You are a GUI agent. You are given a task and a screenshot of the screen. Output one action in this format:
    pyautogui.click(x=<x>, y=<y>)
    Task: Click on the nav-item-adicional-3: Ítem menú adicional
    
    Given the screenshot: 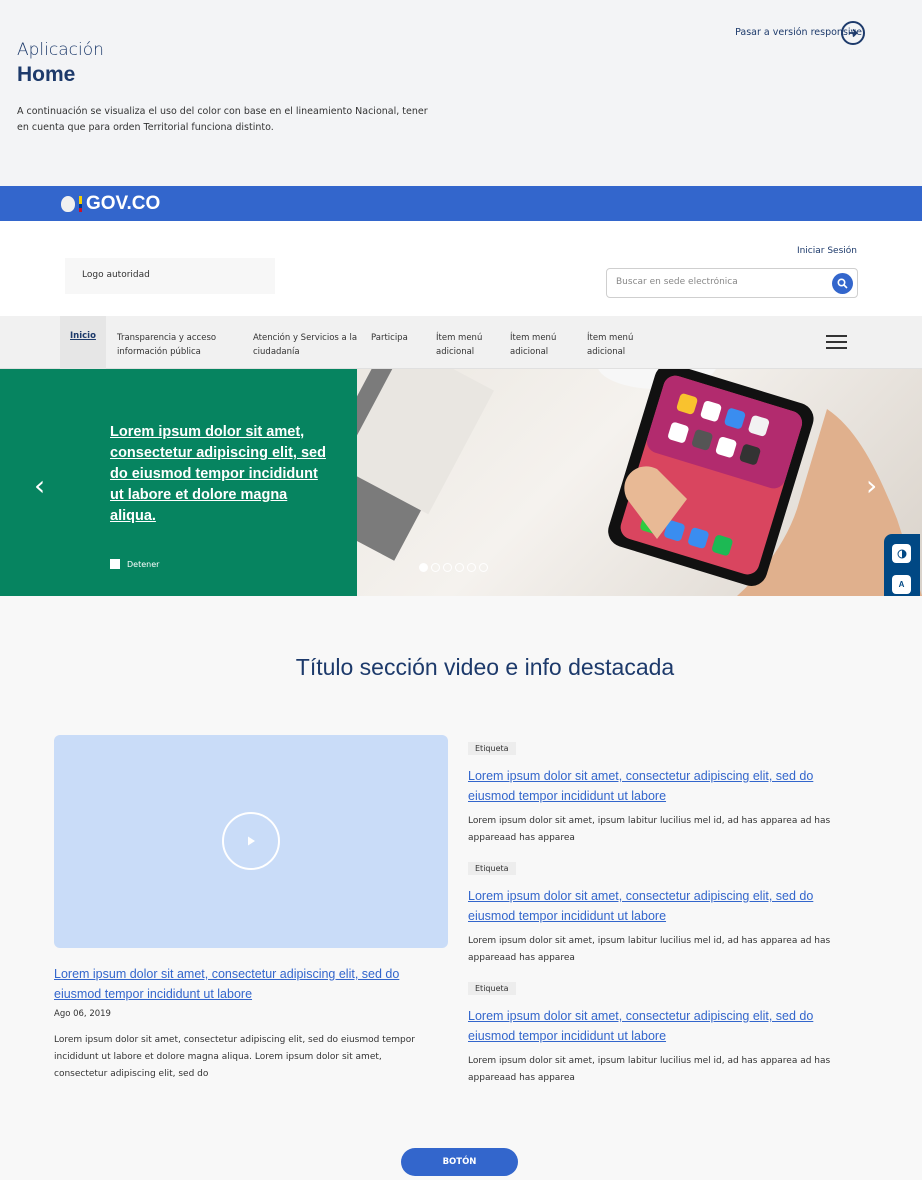 What is the action you would take?
    pyautogui.click(x=617, y=345)
    